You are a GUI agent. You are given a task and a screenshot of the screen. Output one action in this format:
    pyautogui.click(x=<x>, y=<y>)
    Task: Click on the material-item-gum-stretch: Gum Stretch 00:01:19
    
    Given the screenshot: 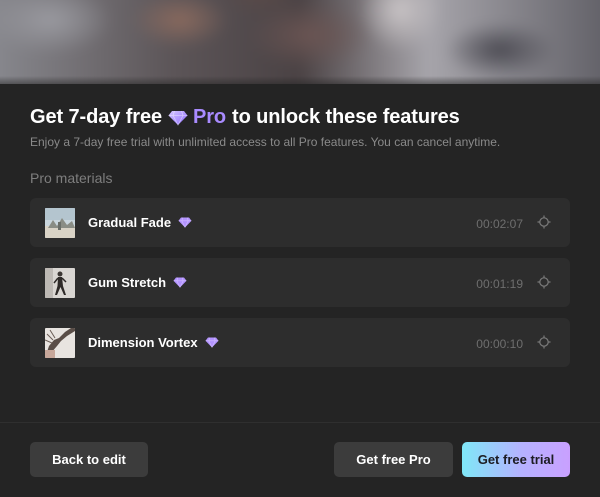 What is the action you would take?
    pyautogui.click(x=300, y=282)
    